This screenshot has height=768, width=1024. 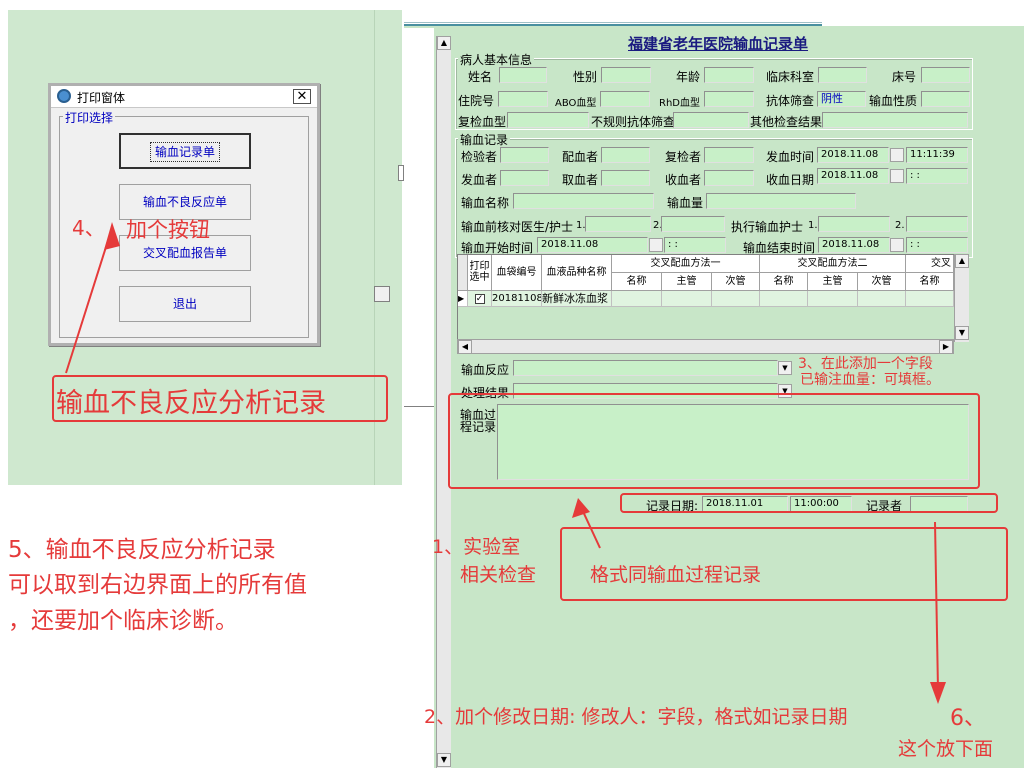 I want to click on annotation-1-line2: 相关检查, so click(x=498, y=575).